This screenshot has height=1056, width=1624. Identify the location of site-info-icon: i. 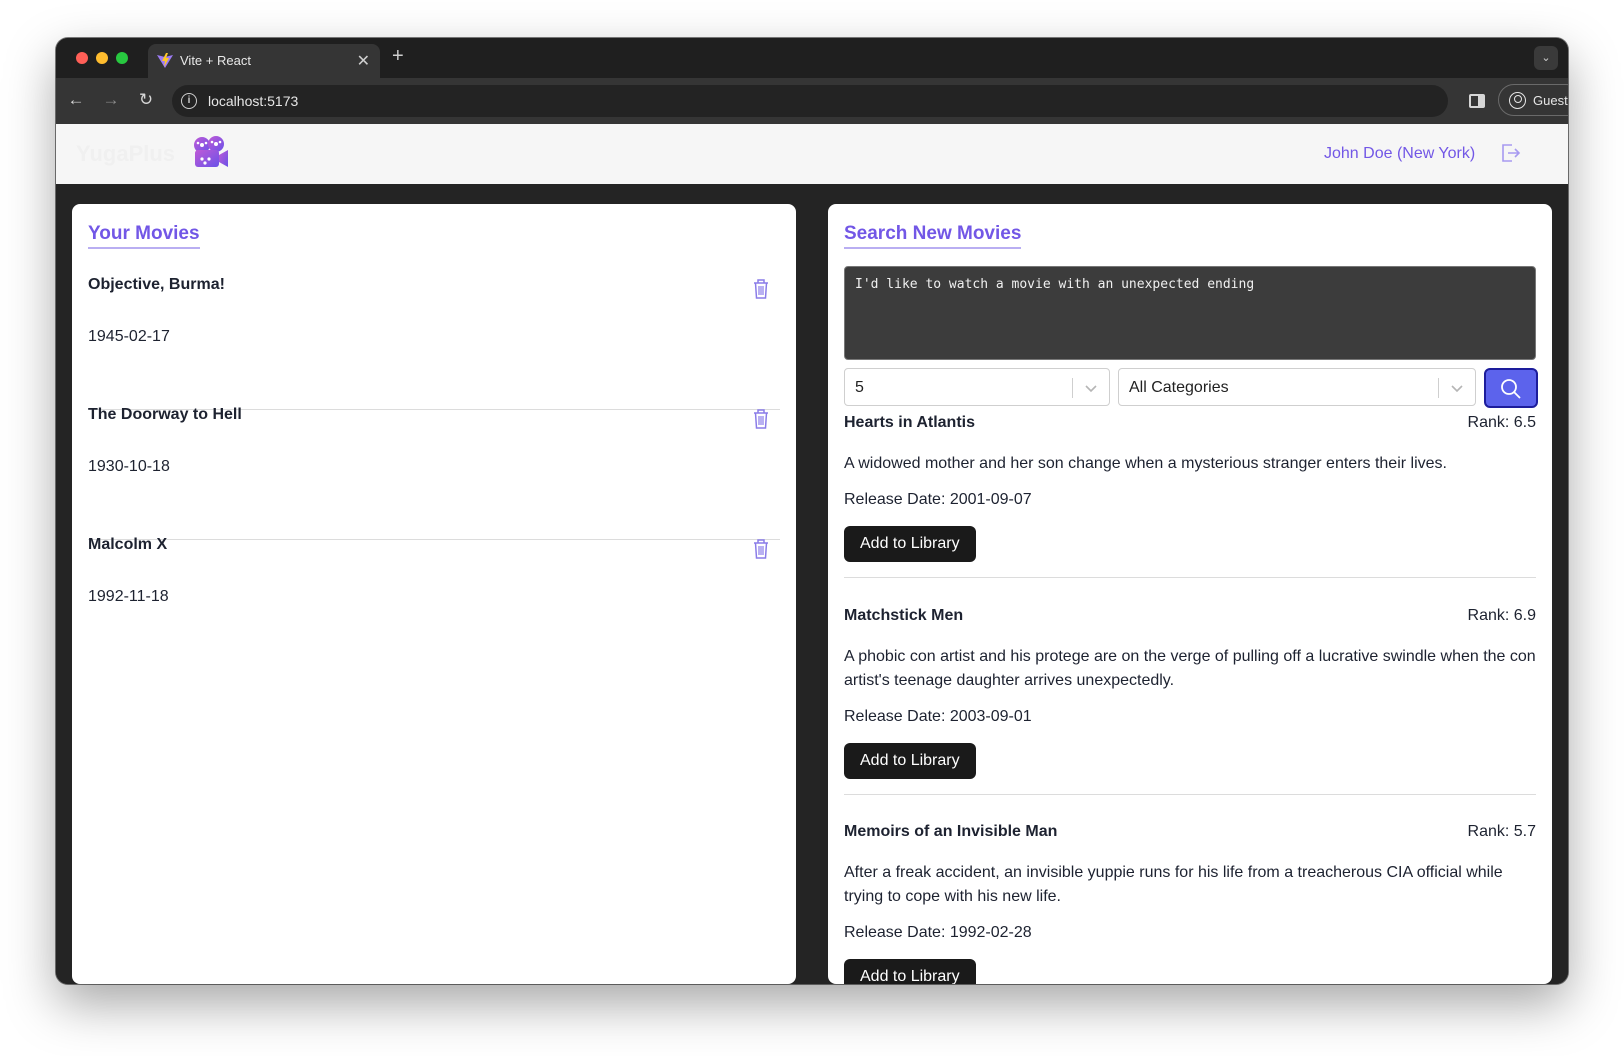
(189, 101).